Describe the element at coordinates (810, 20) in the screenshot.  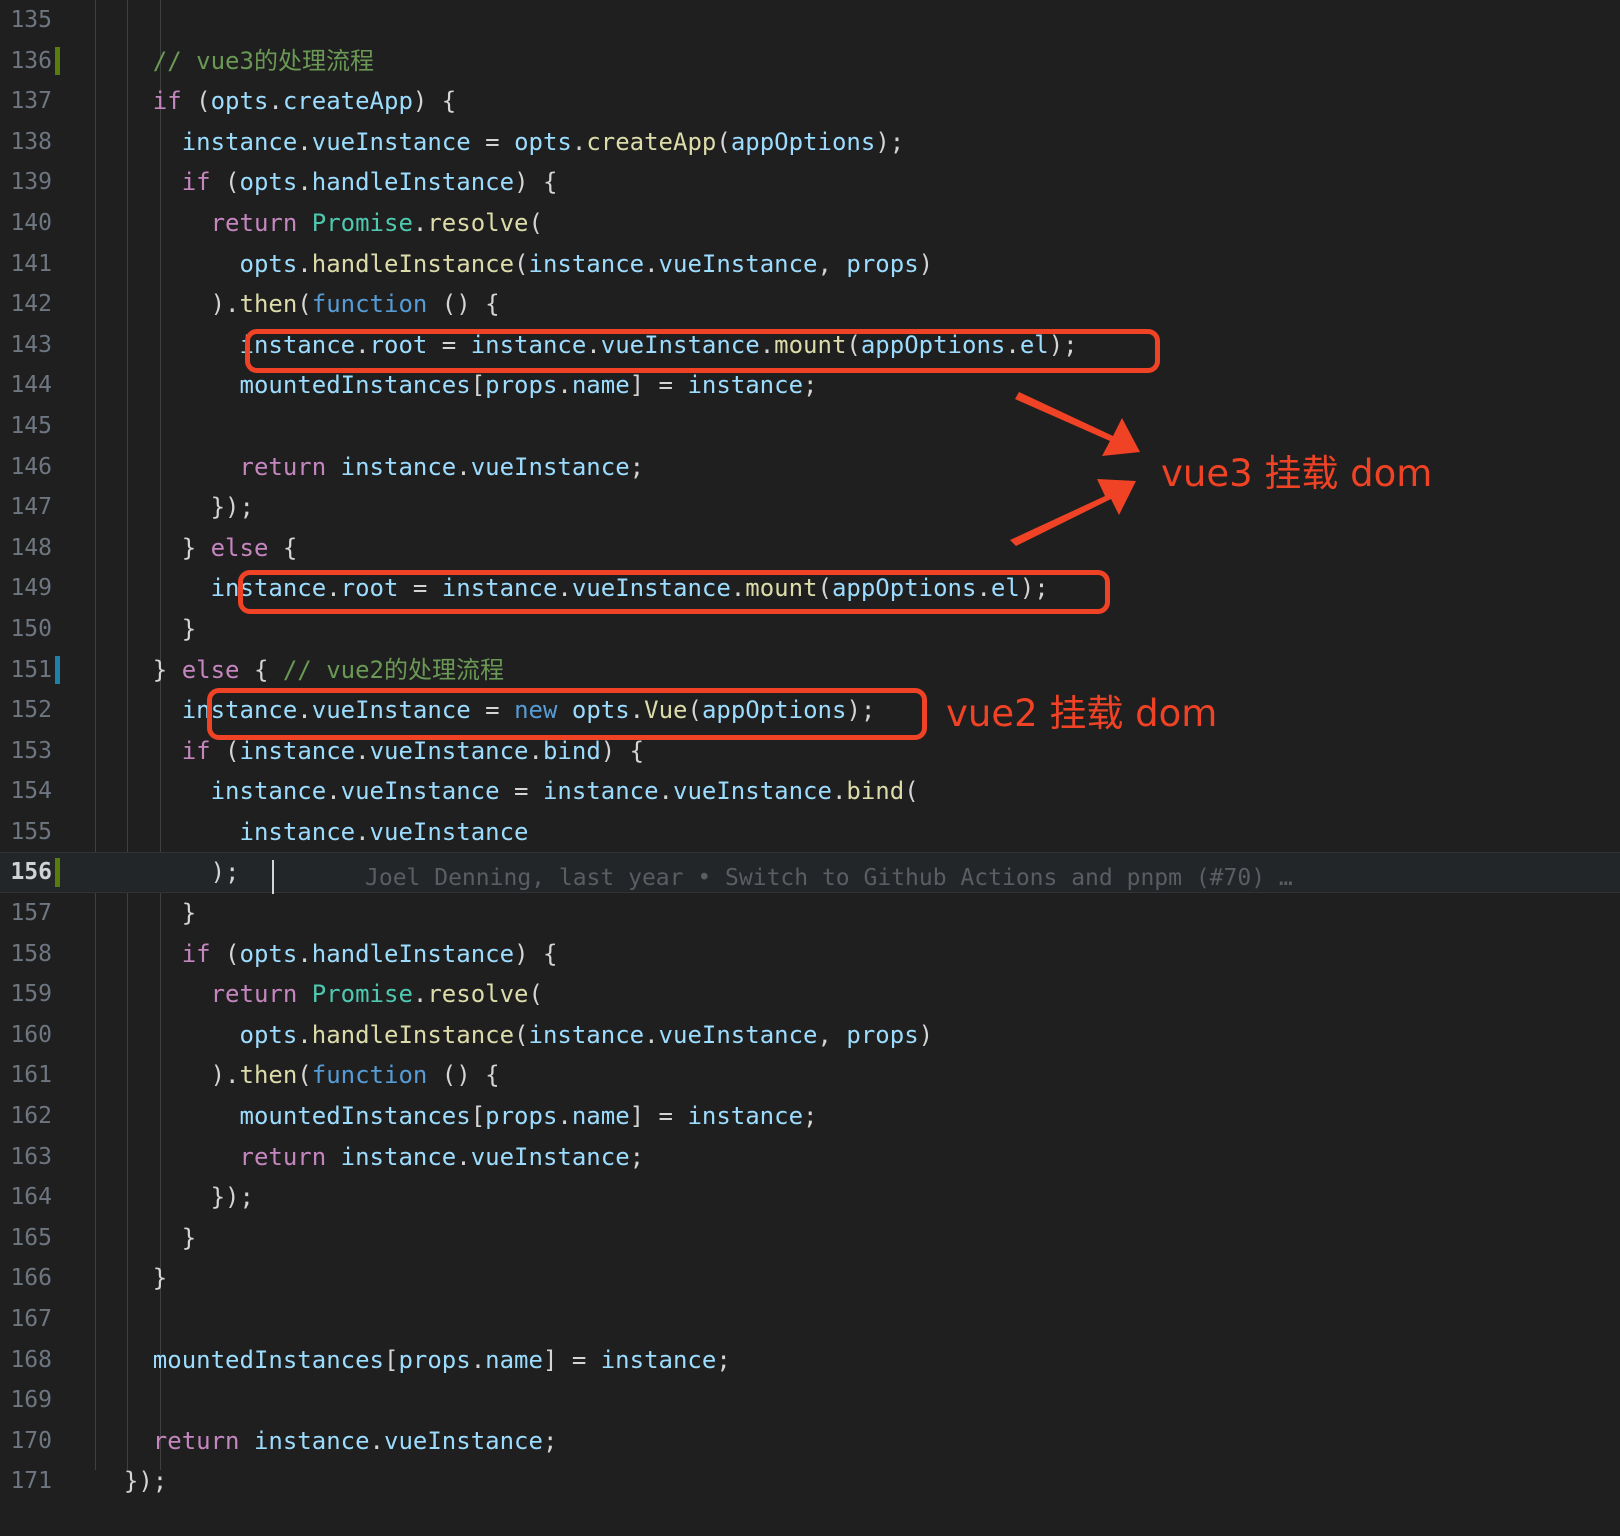
I see `code-line: 135` at that location.